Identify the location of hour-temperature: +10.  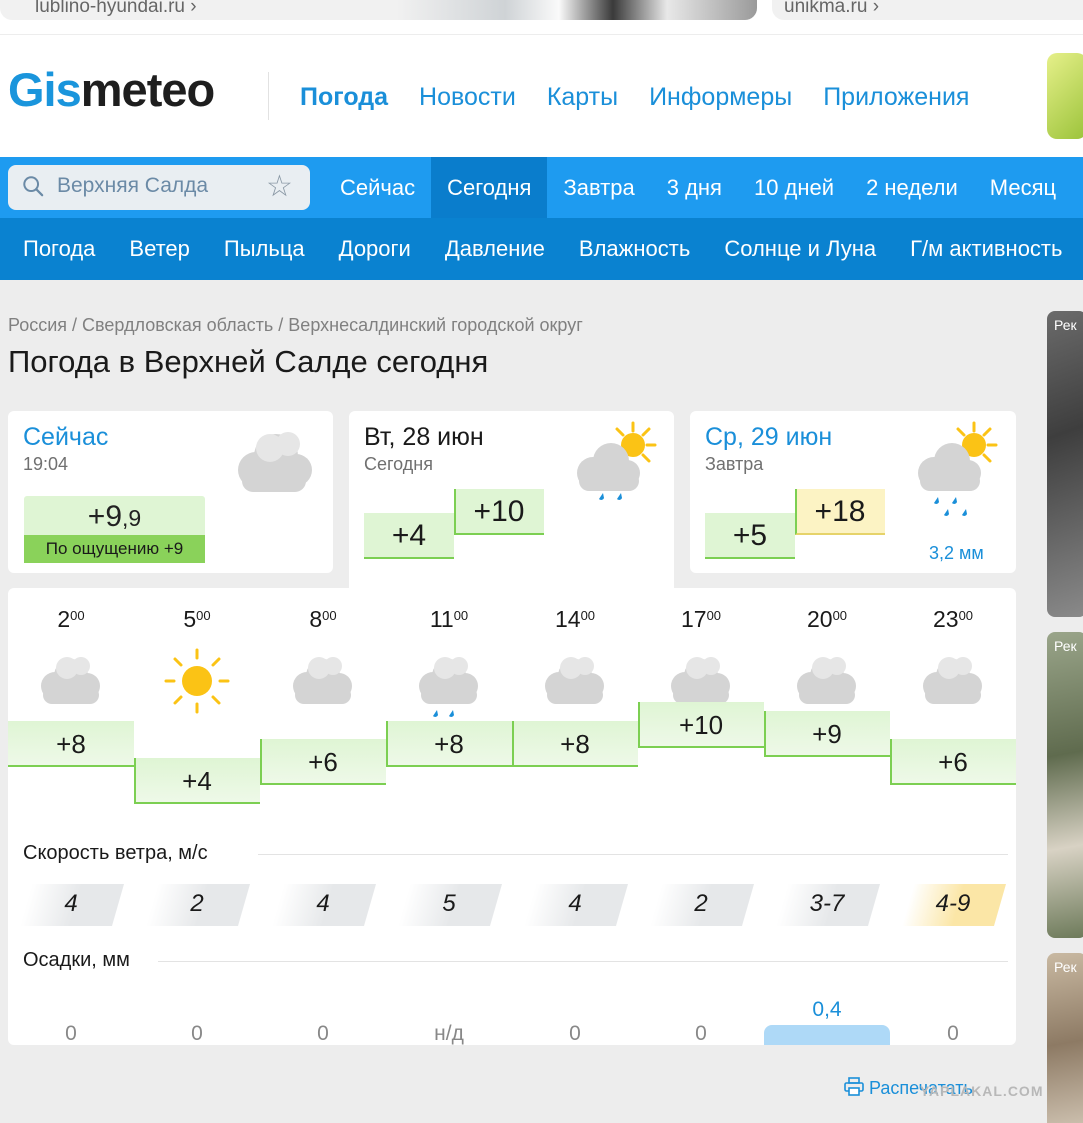
(701, 725).